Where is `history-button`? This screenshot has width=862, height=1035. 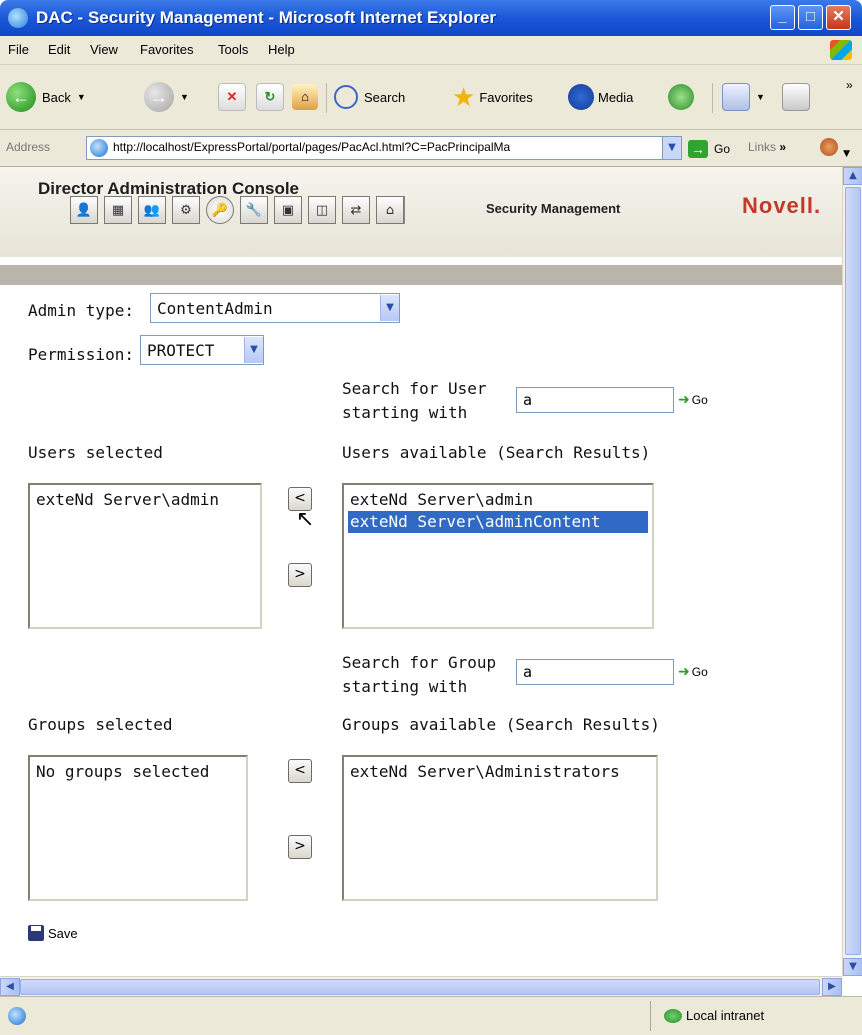
history-button is located at coordinates (681, 97).